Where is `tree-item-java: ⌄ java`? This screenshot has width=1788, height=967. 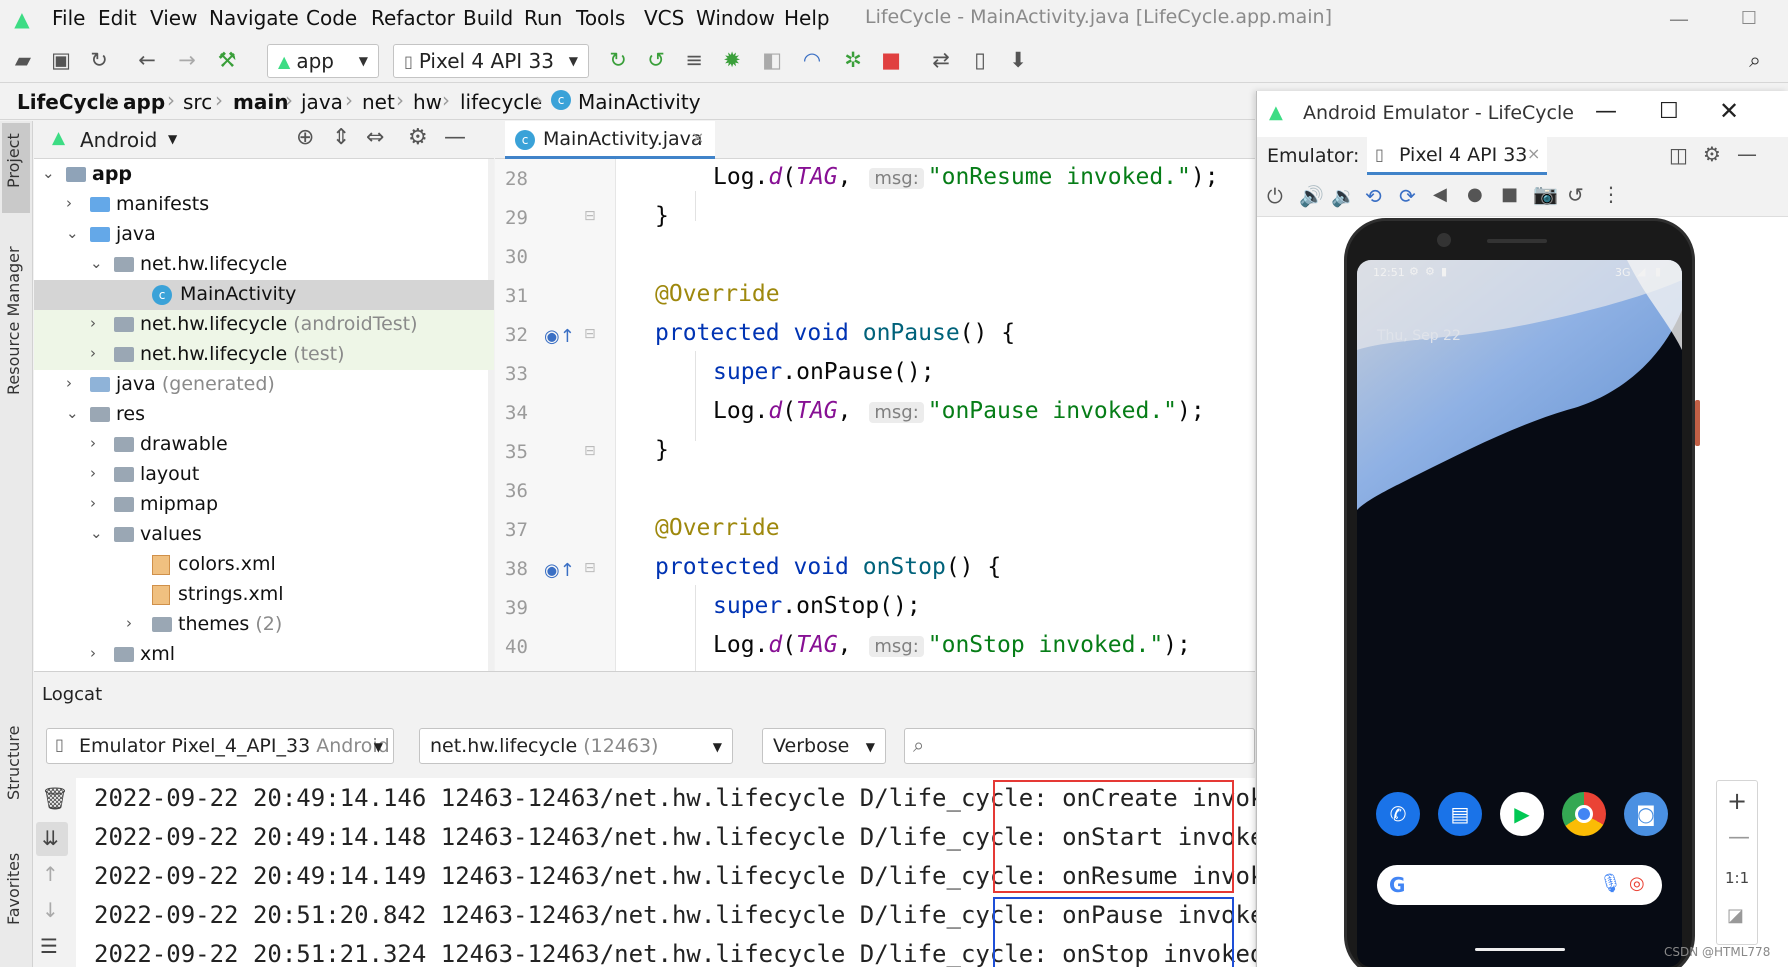
tree-item-java: ⌄ java is located at coordinates (264, 235).